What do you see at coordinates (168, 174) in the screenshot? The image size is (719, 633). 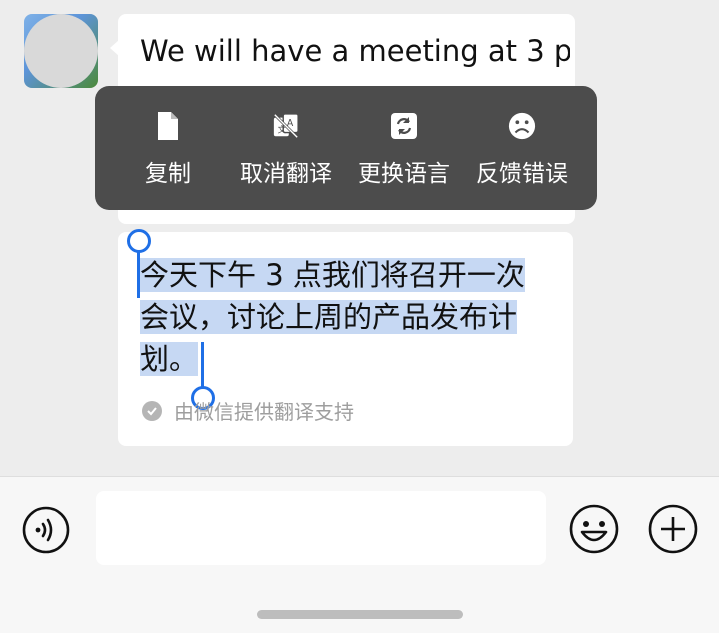 I see `menu-item-label: 复制` at bounding box center [168, 174].